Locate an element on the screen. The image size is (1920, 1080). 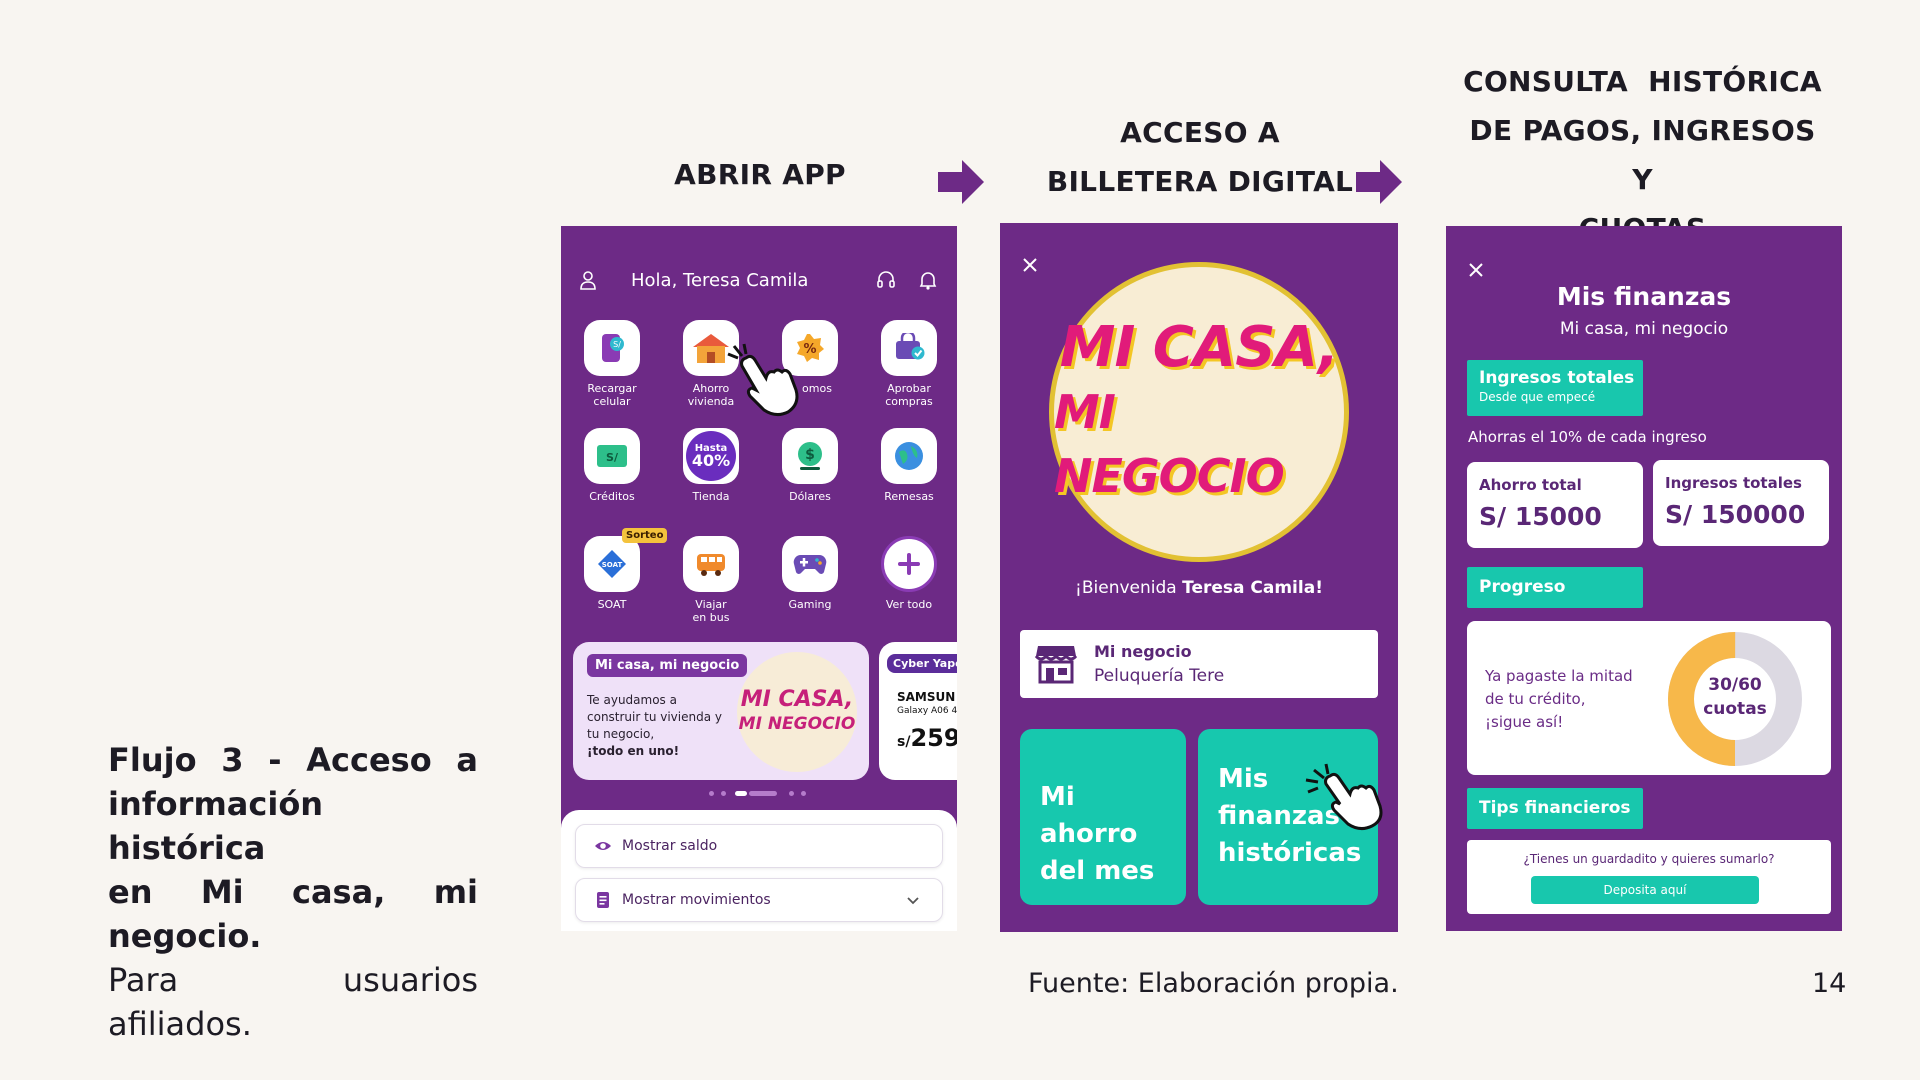
finanzas-subtitle: Mi casa, mi negocio is located at coordinates (1644, 329).